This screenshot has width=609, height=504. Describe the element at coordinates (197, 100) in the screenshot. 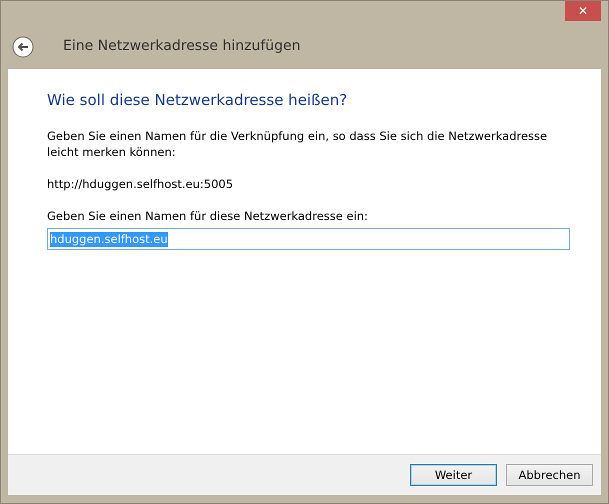

I see `page-heading: Wie soll diese Netzwerkadresse heißen?` at that location.